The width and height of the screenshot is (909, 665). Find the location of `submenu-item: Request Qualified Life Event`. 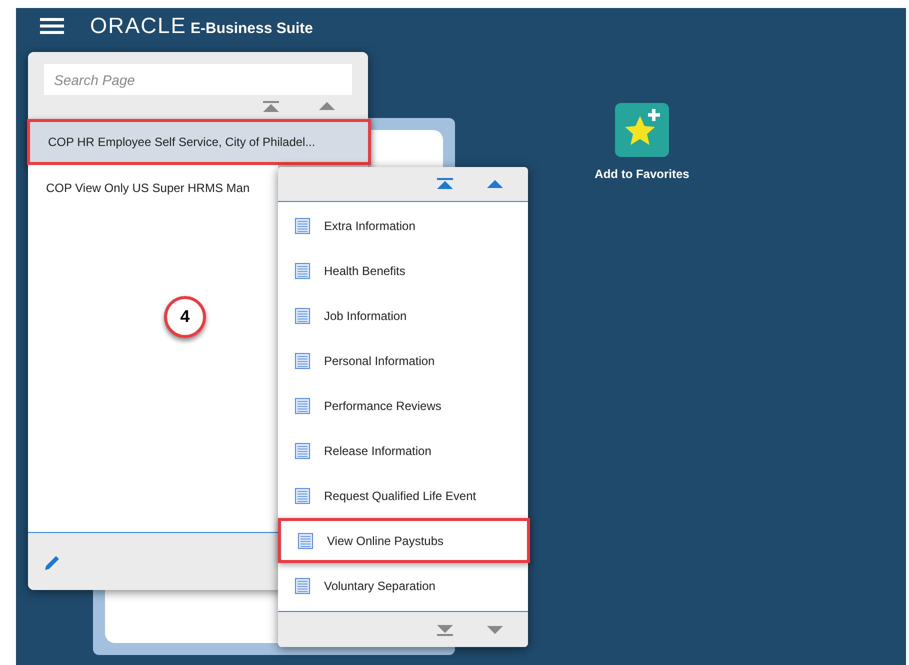

submenu-item: Request Qualified Life Event is located at coordinates (403, 495).